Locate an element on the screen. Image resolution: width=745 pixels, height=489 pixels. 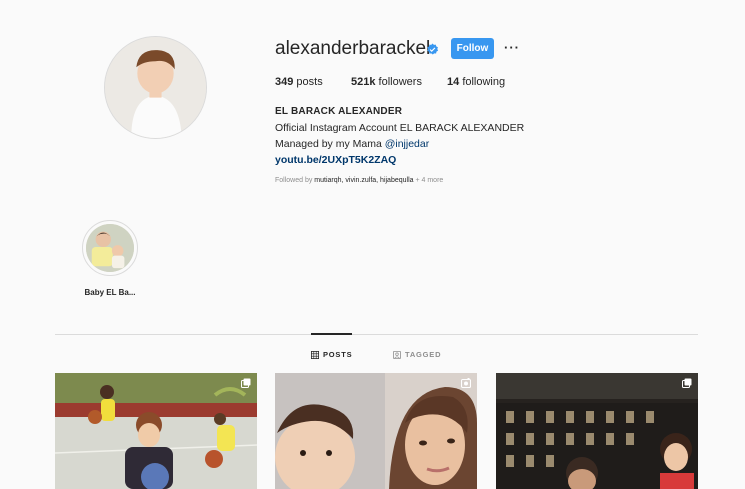
followers-stat-label: followers is located at coordinates (400, 82).